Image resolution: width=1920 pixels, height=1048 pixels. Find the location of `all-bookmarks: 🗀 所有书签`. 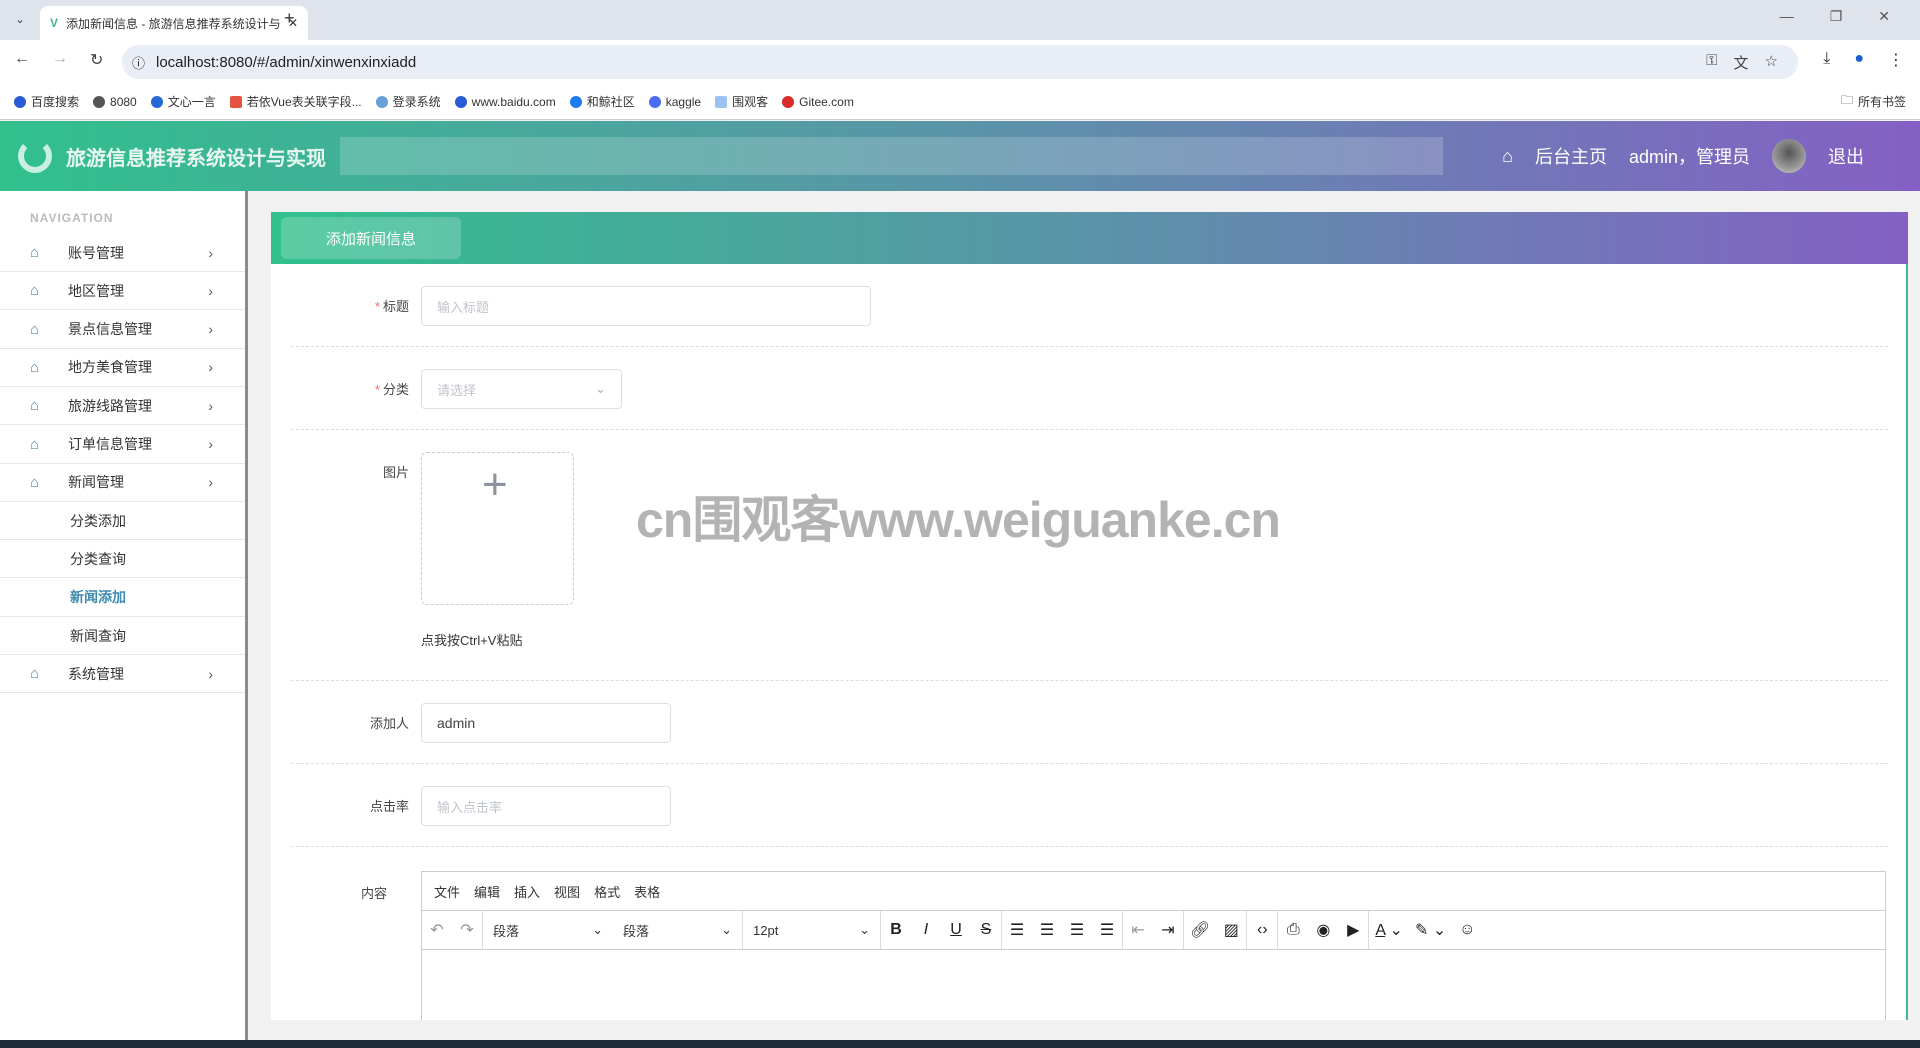

all-bookmarks: 🗀 所有书签 is located at coordinates (1873, 101).